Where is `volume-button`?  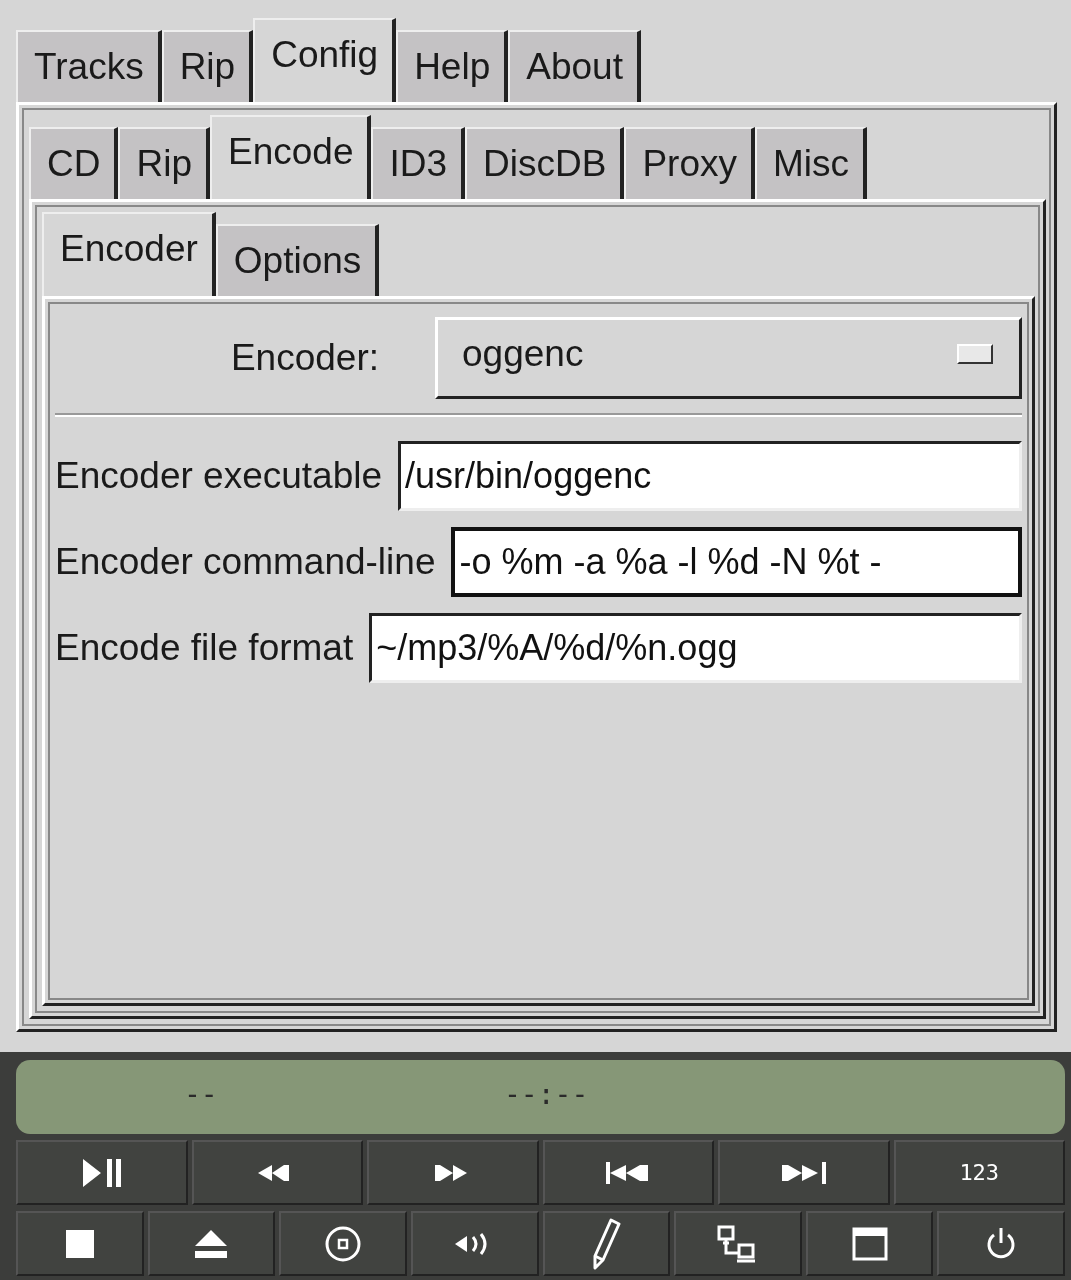 volume-button is located at coordinates (474, 1243).